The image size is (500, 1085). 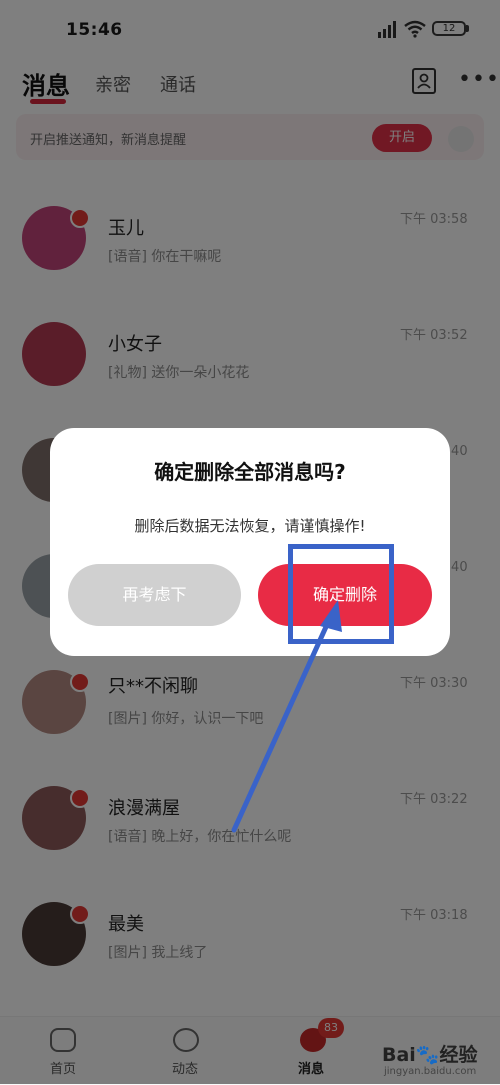 I want to click on watermark-url: jingyan.baidu.com, so click(x=430, y=1071).